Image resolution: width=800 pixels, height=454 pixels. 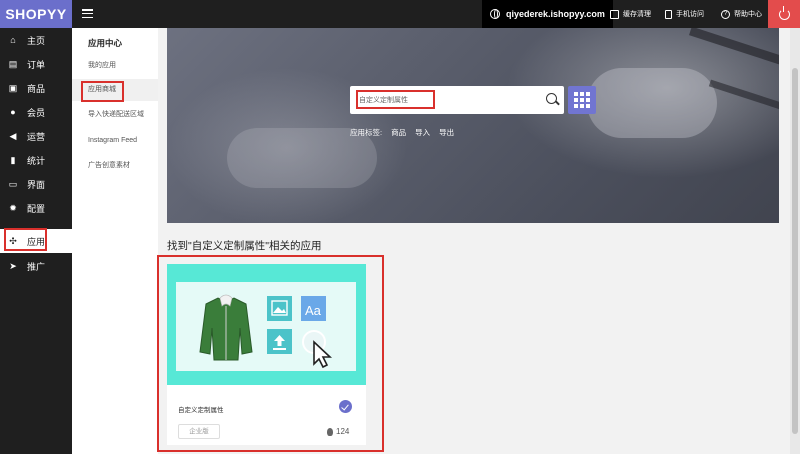 I want to click on sidebar-item-members: ● 会员, so click(x=36, y=112).